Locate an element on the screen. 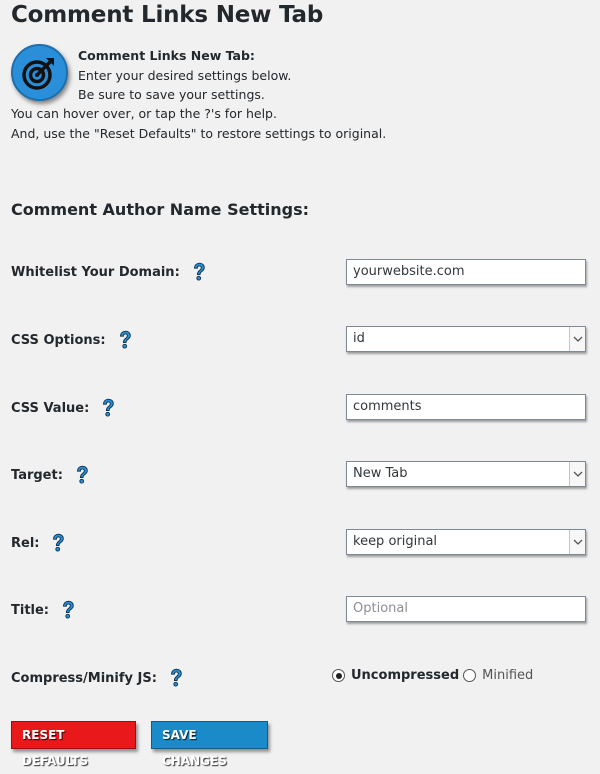 The width and height of the screenshot is (600, 774). css-options-select: id is located at coordinates (466, 339).